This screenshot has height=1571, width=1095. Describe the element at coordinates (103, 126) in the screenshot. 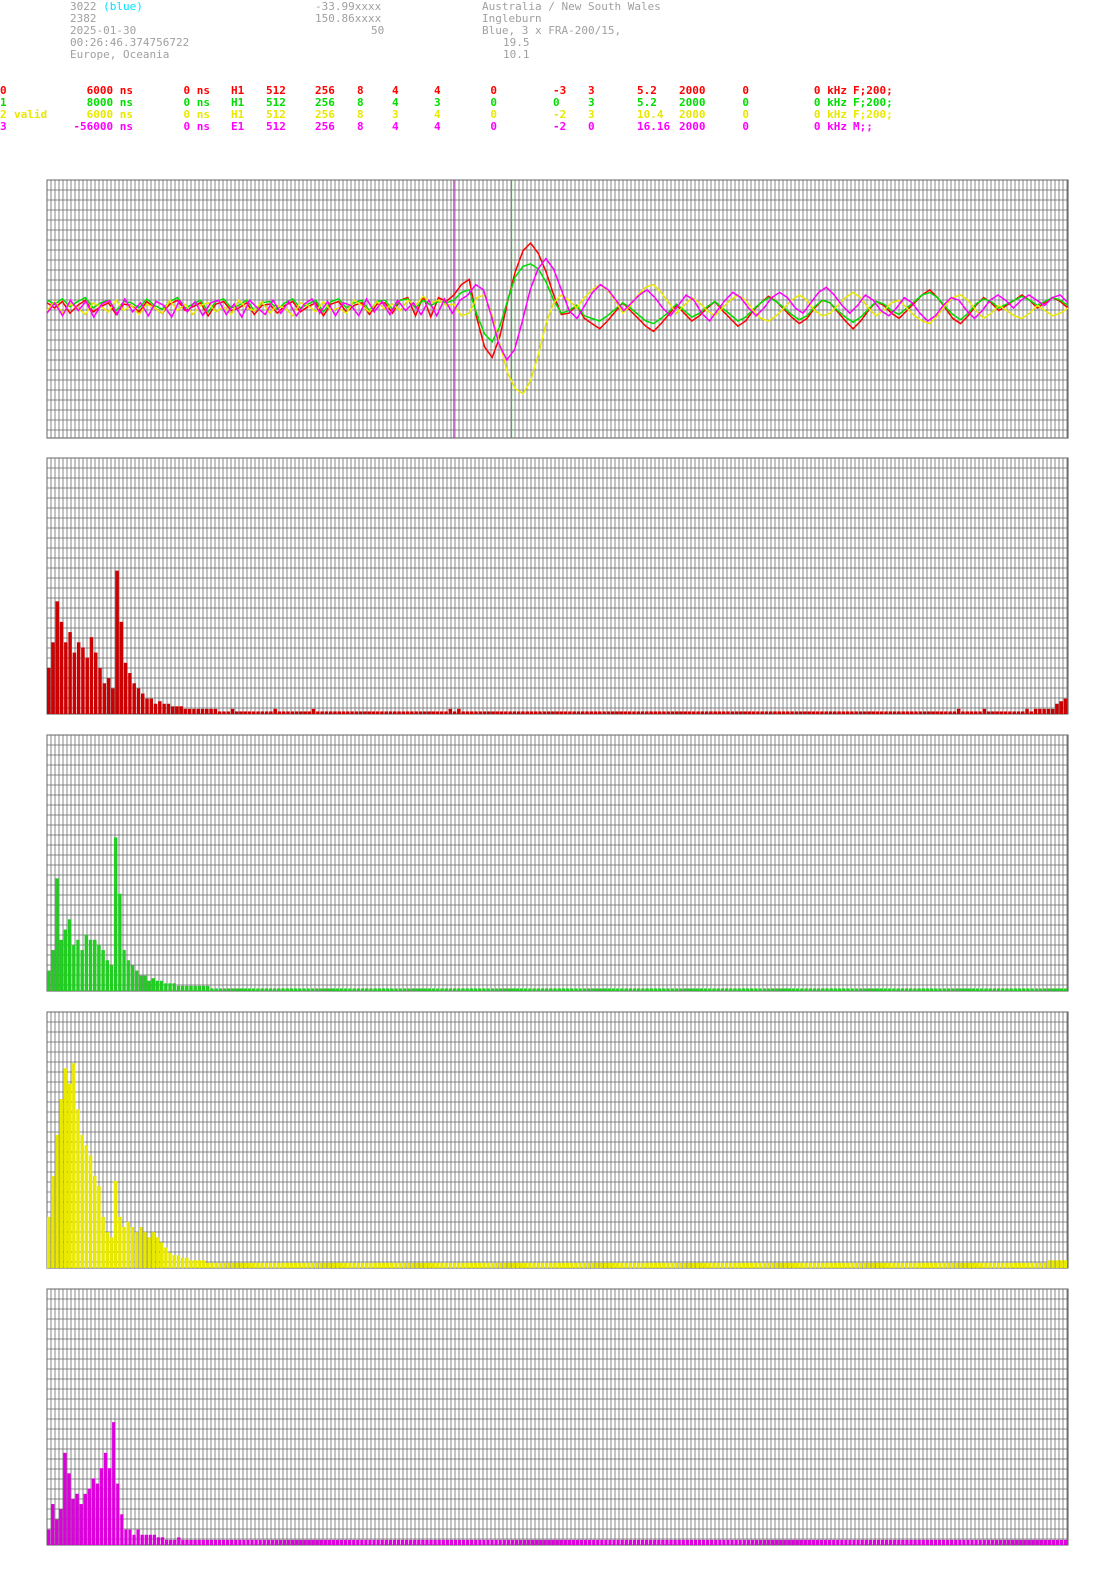

I see `channel-3-offset: -56000 ns` at that location.